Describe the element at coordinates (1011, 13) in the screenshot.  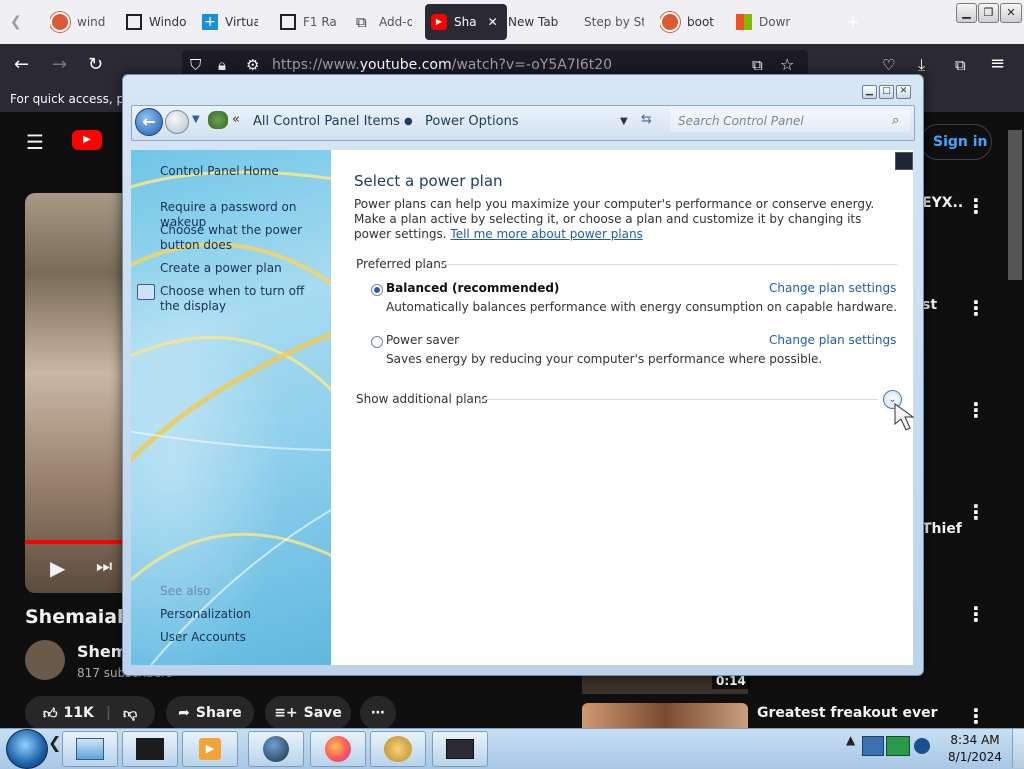
I see `close-window-button: ✕` at that location.